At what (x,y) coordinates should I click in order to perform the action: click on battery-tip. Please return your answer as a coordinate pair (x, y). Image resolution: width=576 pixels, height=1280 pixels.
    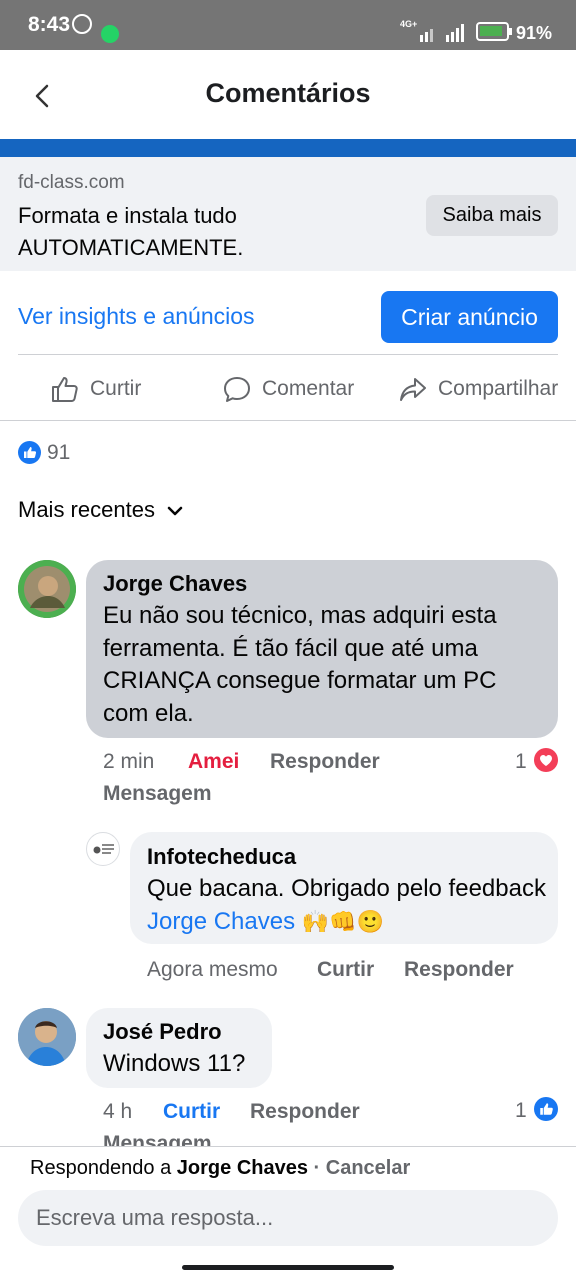
    Looking at the image, I should click on (510, 31).